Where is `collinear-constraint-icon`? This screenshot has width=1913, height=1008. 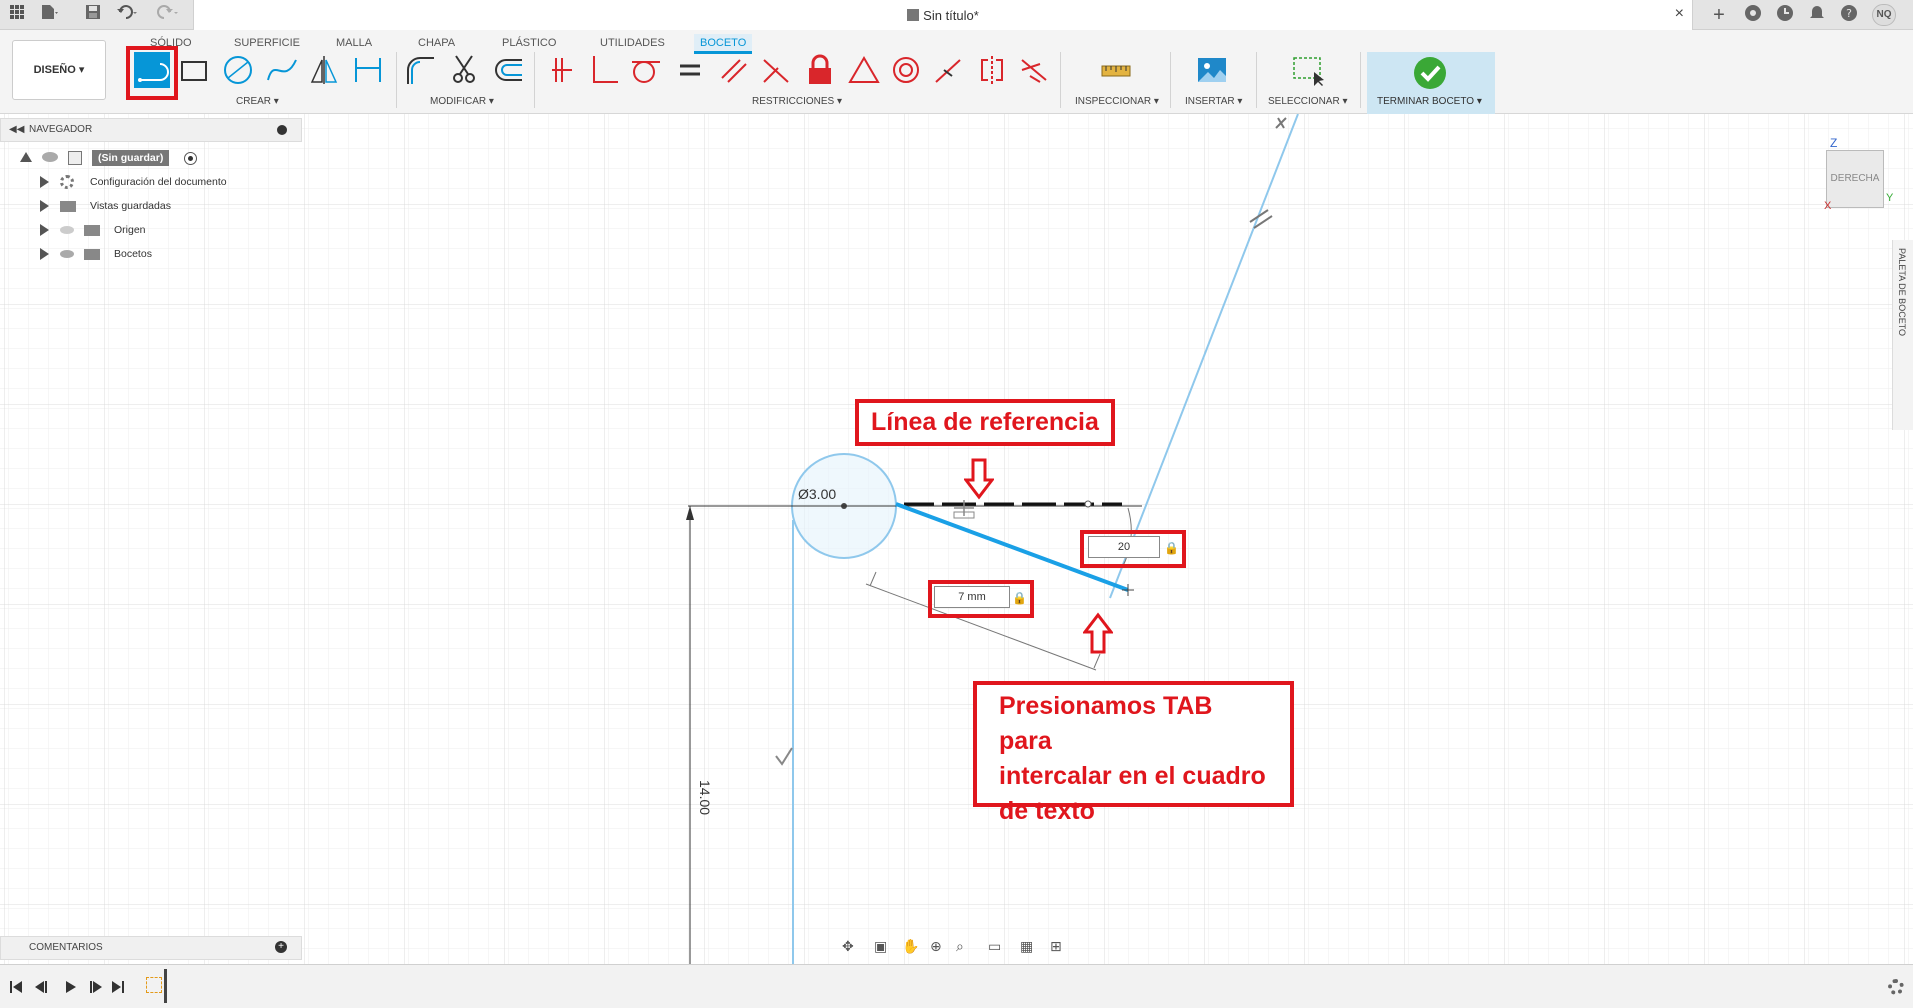
collinear-constraint-icon is located at coordinates (776, 70).